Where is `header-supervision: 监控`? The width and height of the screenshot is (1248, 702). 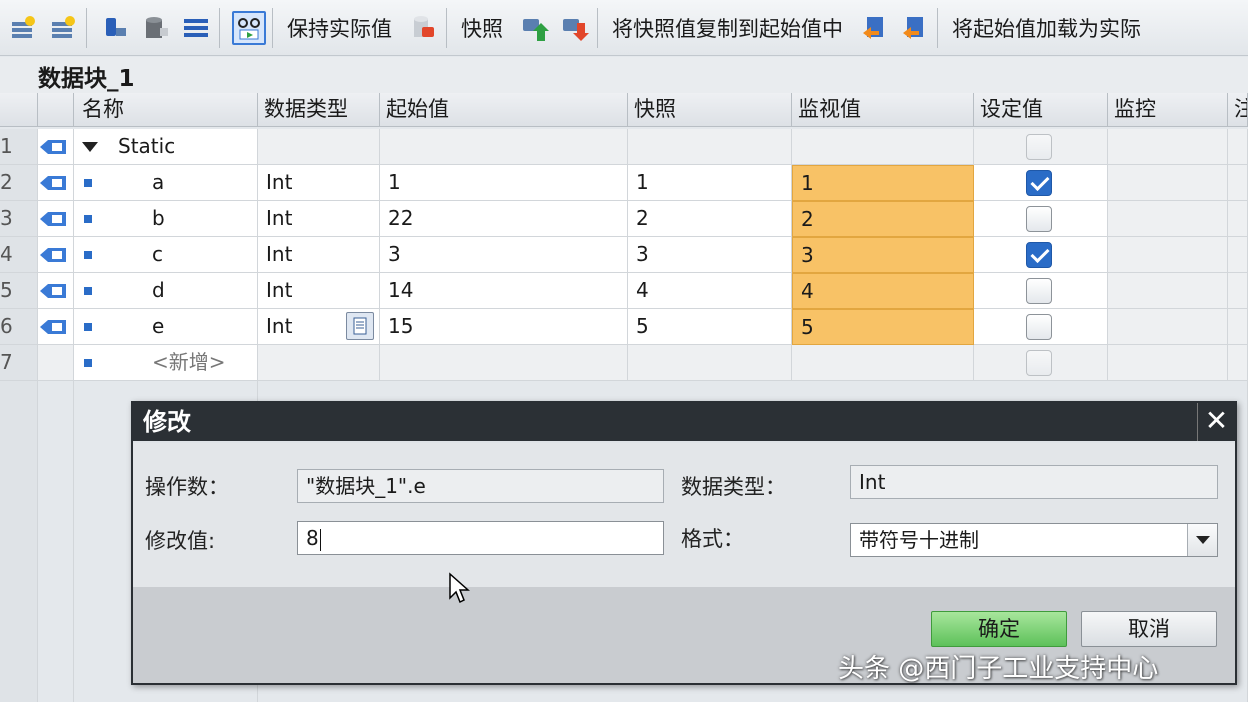 header-supervision: 监控 is located at coordinates (1168, 110).